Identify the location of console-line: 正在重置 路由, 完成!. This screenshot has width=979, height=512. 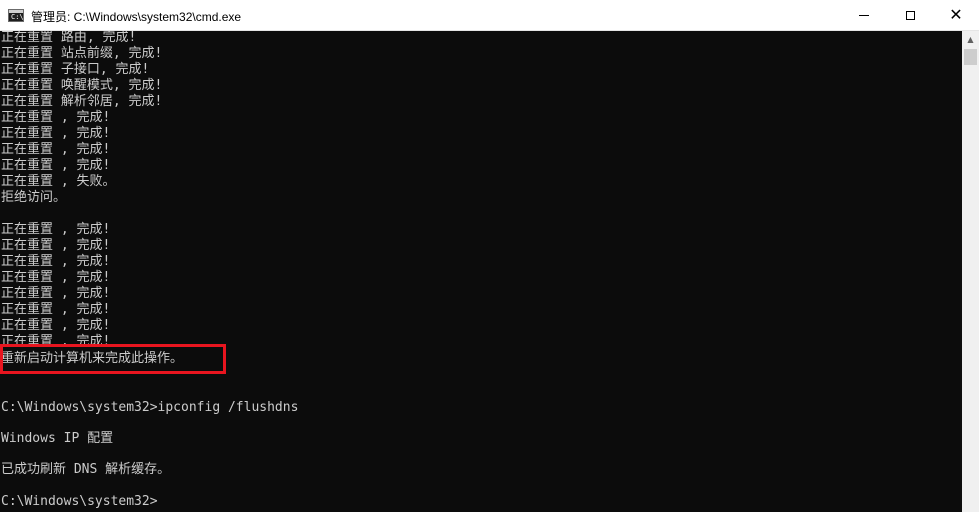
(69, 38).